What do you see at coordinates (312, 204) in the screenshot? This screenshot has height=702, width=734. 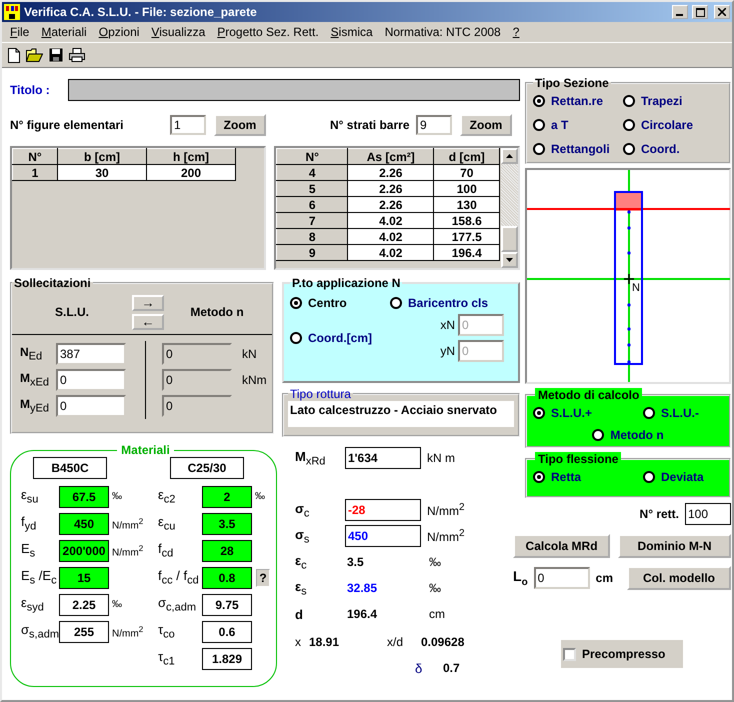 I see `row-header: 6` at bounding box center [312, 204].